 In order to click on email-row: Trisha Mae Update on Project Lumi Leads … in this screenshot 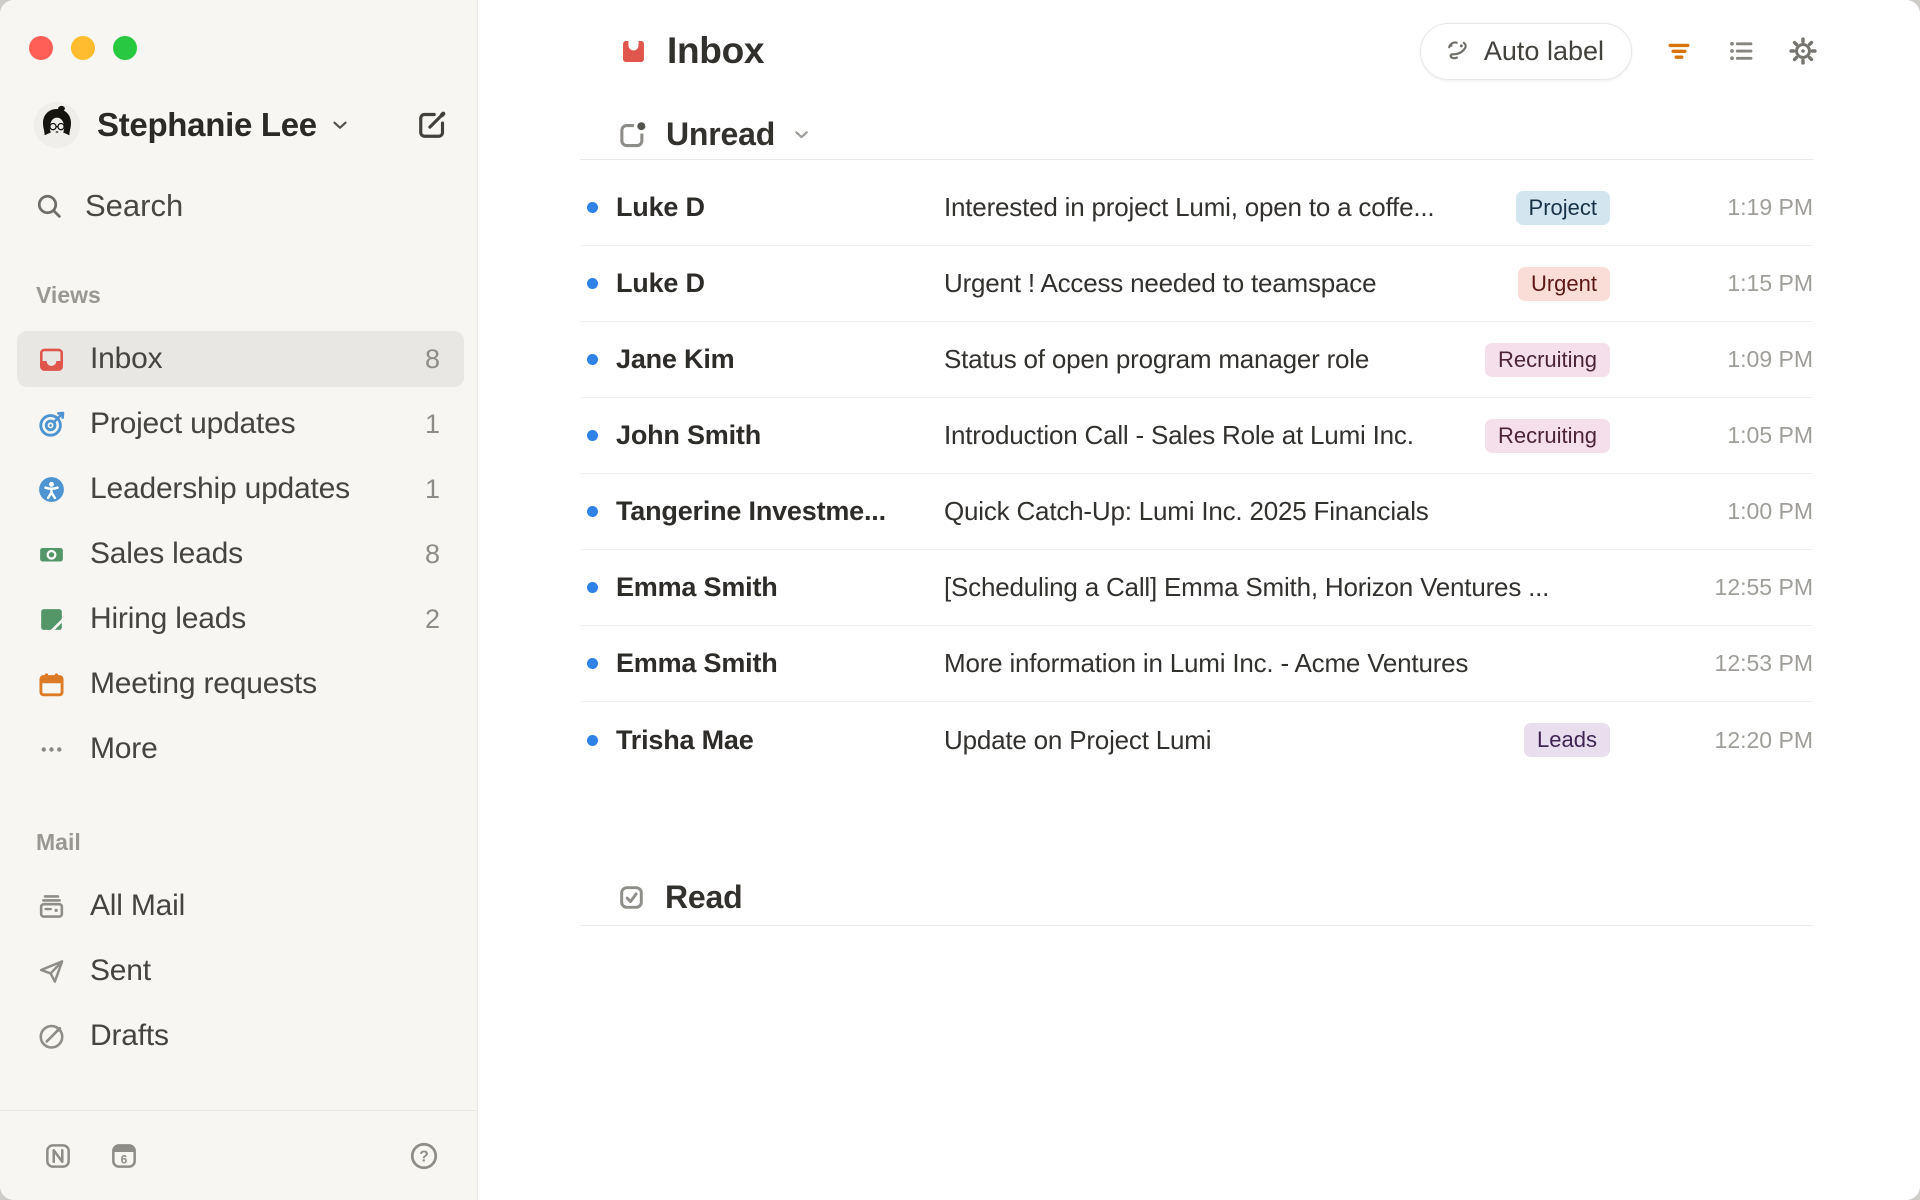, I will do `click(1196, 740)`.